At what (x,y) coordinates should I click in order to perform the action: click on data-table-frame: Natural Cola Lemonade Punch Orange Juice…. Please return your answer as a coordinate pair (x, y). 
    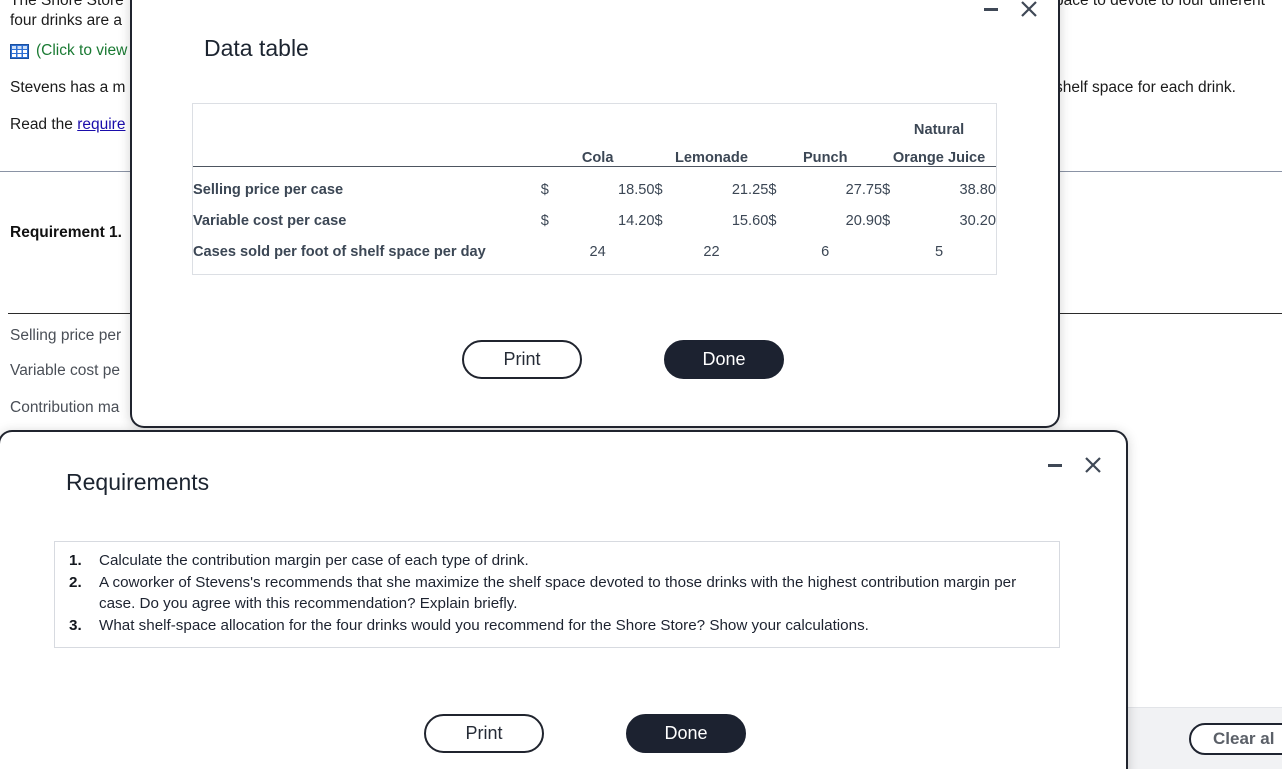
    Looking at the image, I should click on (594, 189).